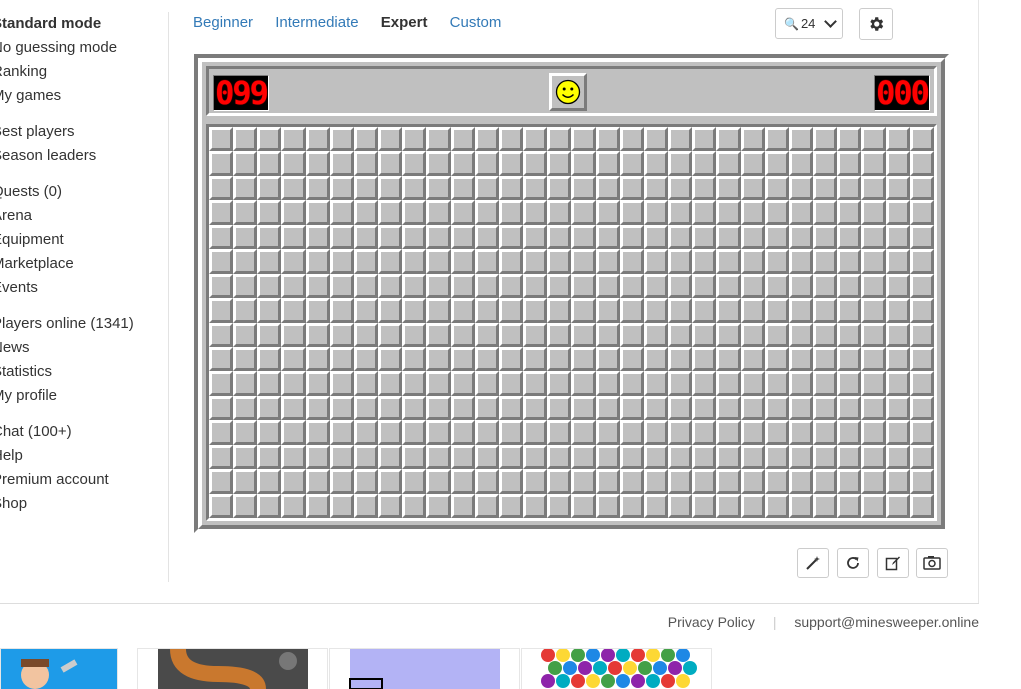 The width and height of the screenshot is (1021, 689). Describe the element at coordinates (83, 396) in the screenshot. I see `nav-my-profile: My profile` at that location.